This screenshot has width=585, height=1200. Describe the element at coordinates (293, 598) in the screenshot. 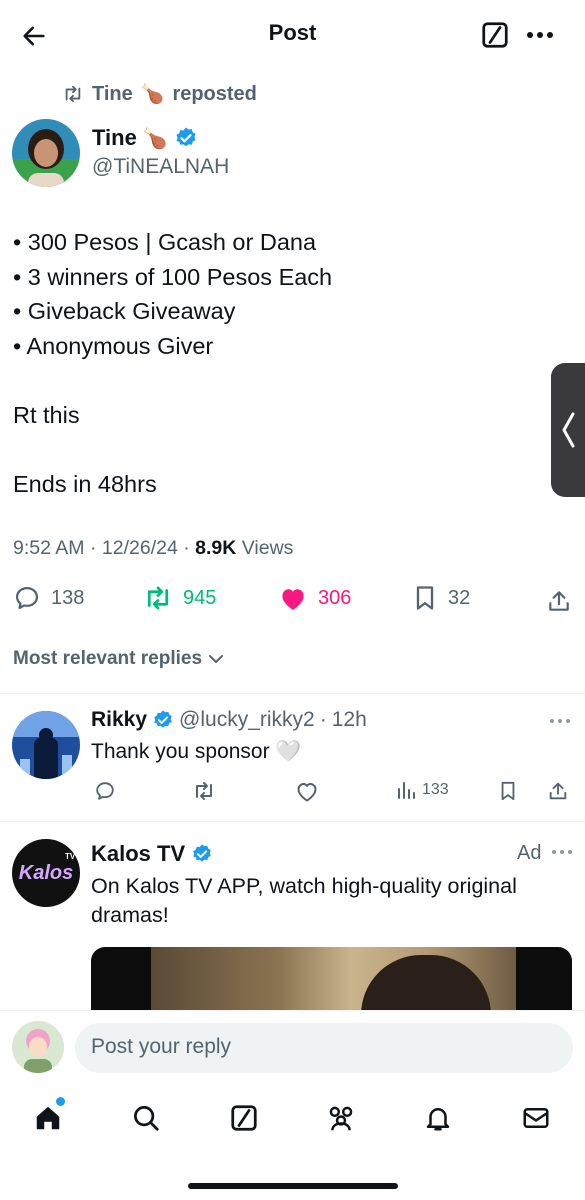

I see `heart-icon` at that location.